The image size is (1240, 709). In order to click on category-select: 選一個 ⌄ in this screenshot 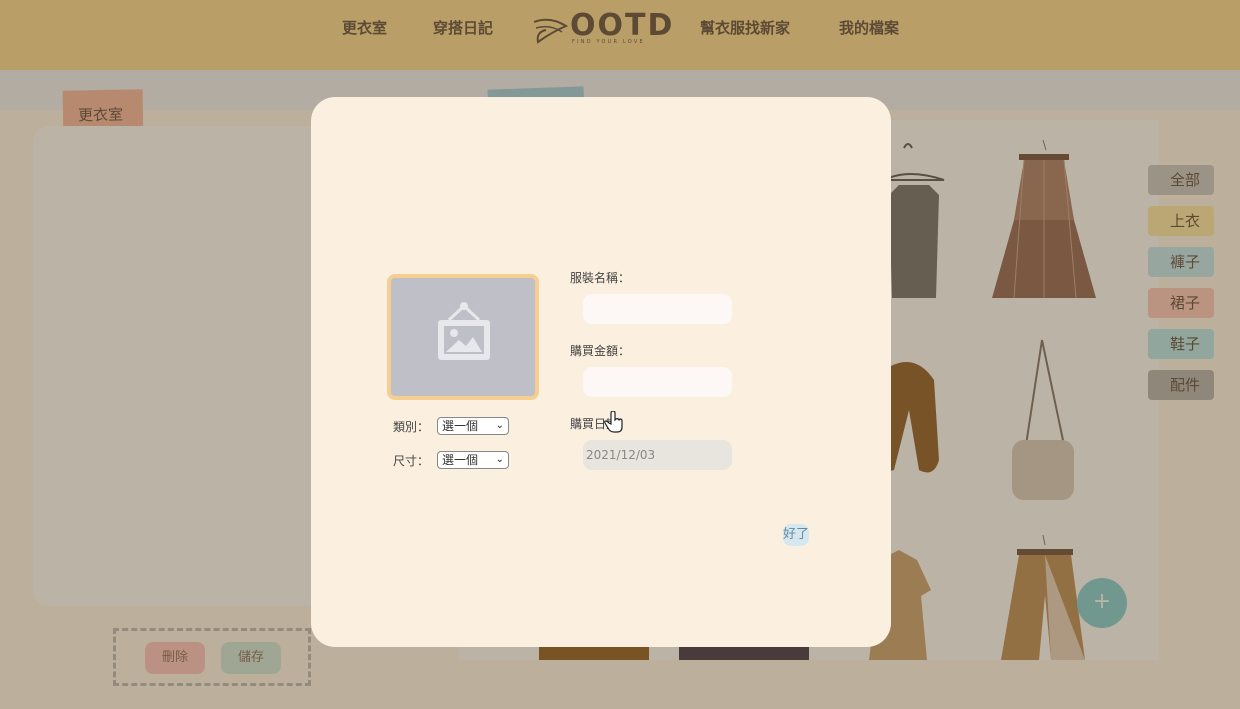, I will do `click(473, 426)`.